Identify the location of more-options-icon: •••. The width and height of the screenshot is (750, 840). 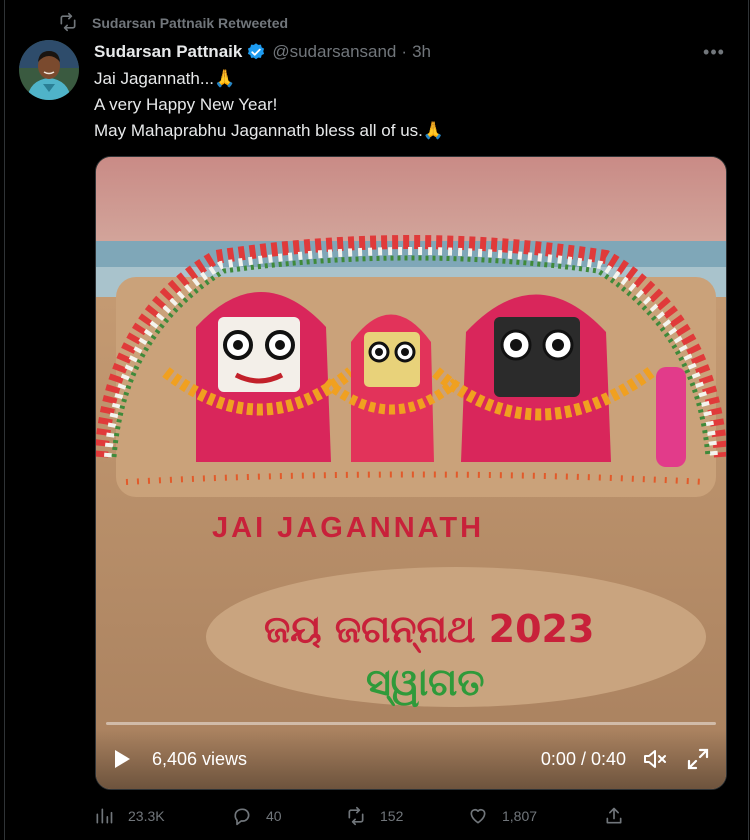
(714, 52).